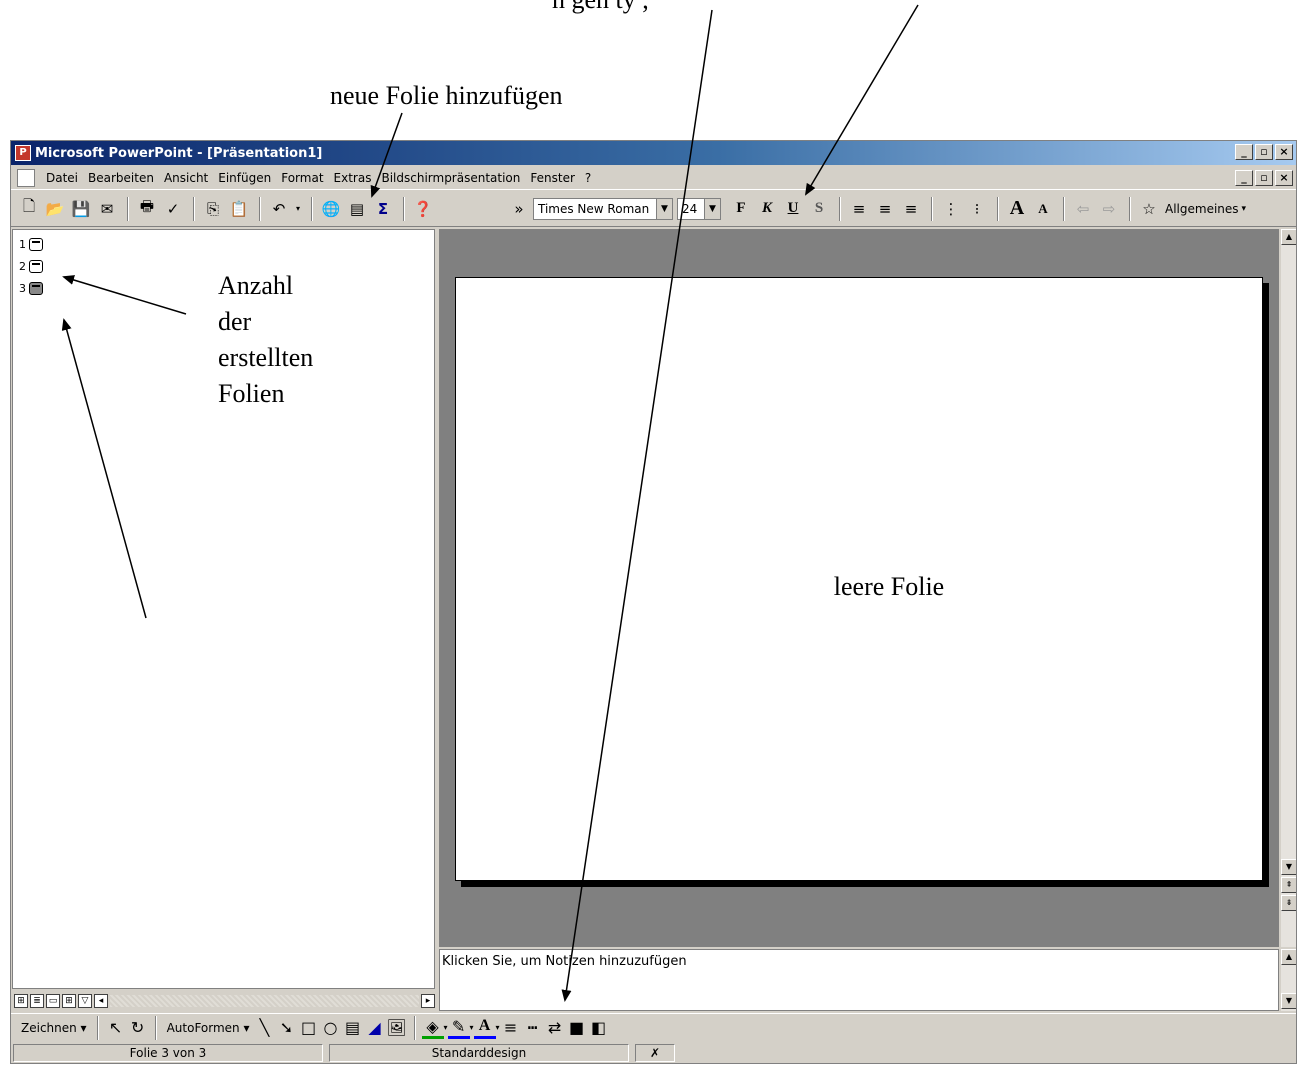 This screenshot has width=1307, height=1067. I want to click on menu-einfuegen: Einfügen, so click(244, 178).